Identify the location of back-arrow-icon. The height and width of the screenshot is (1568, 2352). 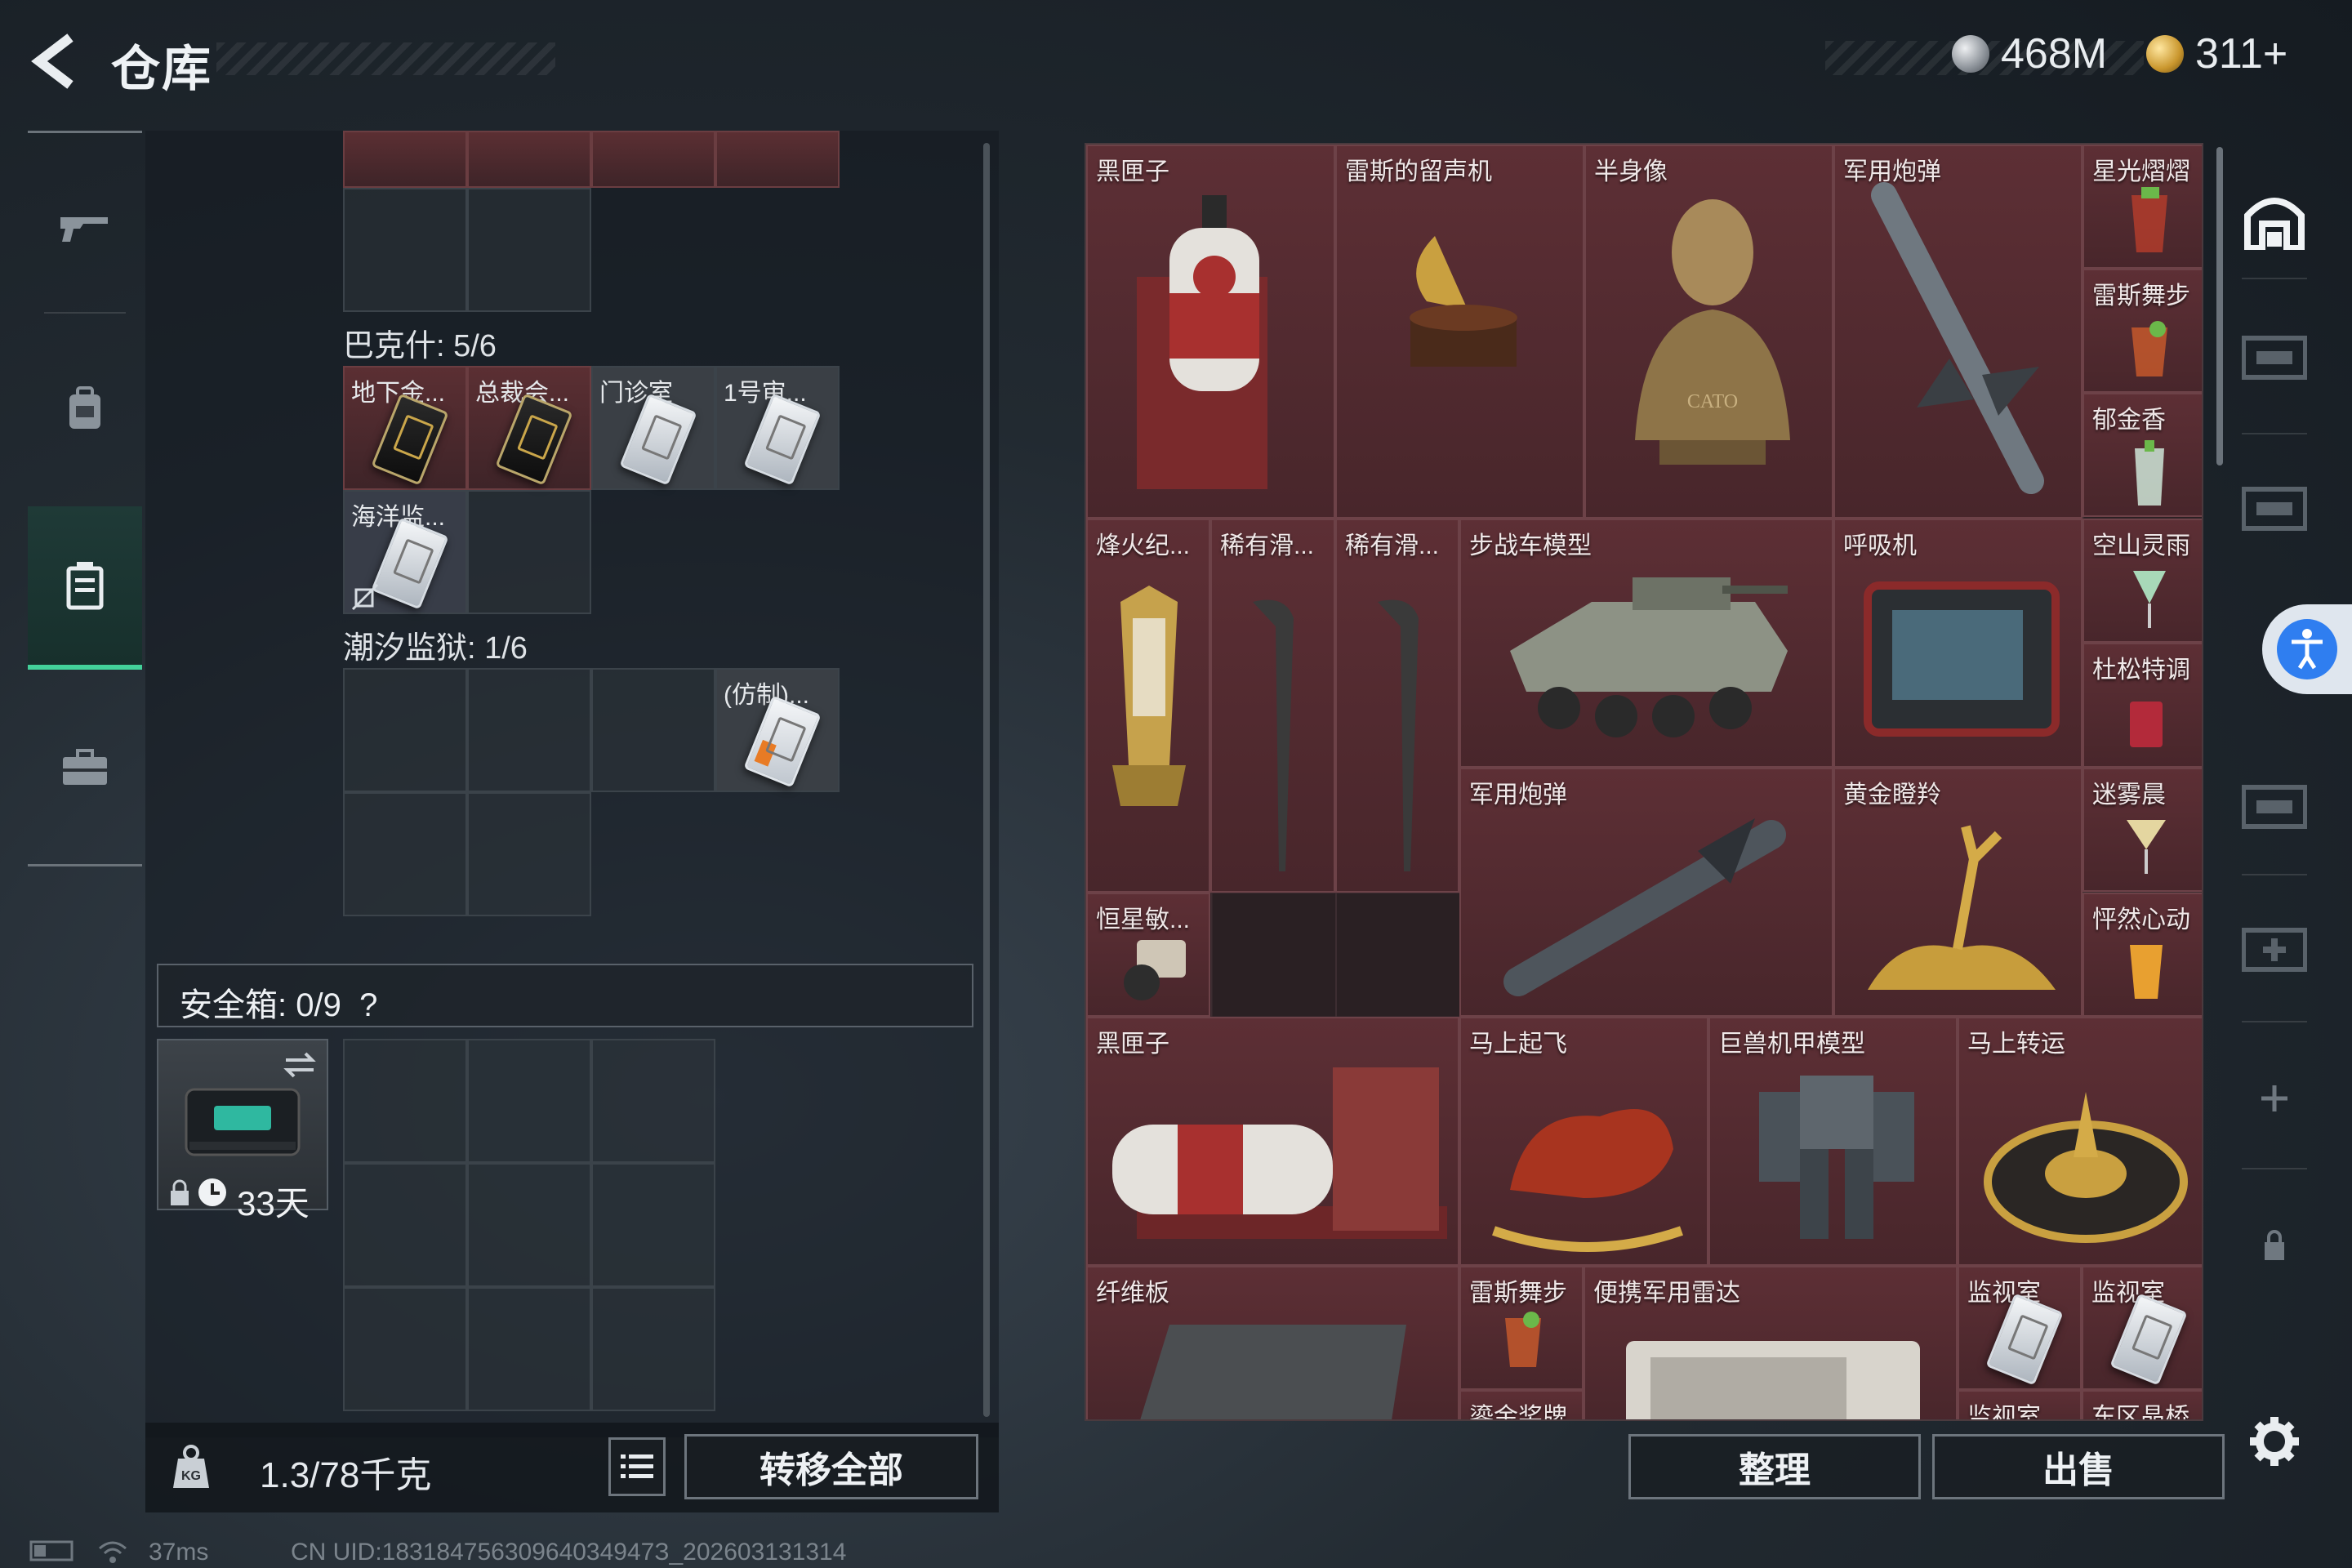
(53, 61).